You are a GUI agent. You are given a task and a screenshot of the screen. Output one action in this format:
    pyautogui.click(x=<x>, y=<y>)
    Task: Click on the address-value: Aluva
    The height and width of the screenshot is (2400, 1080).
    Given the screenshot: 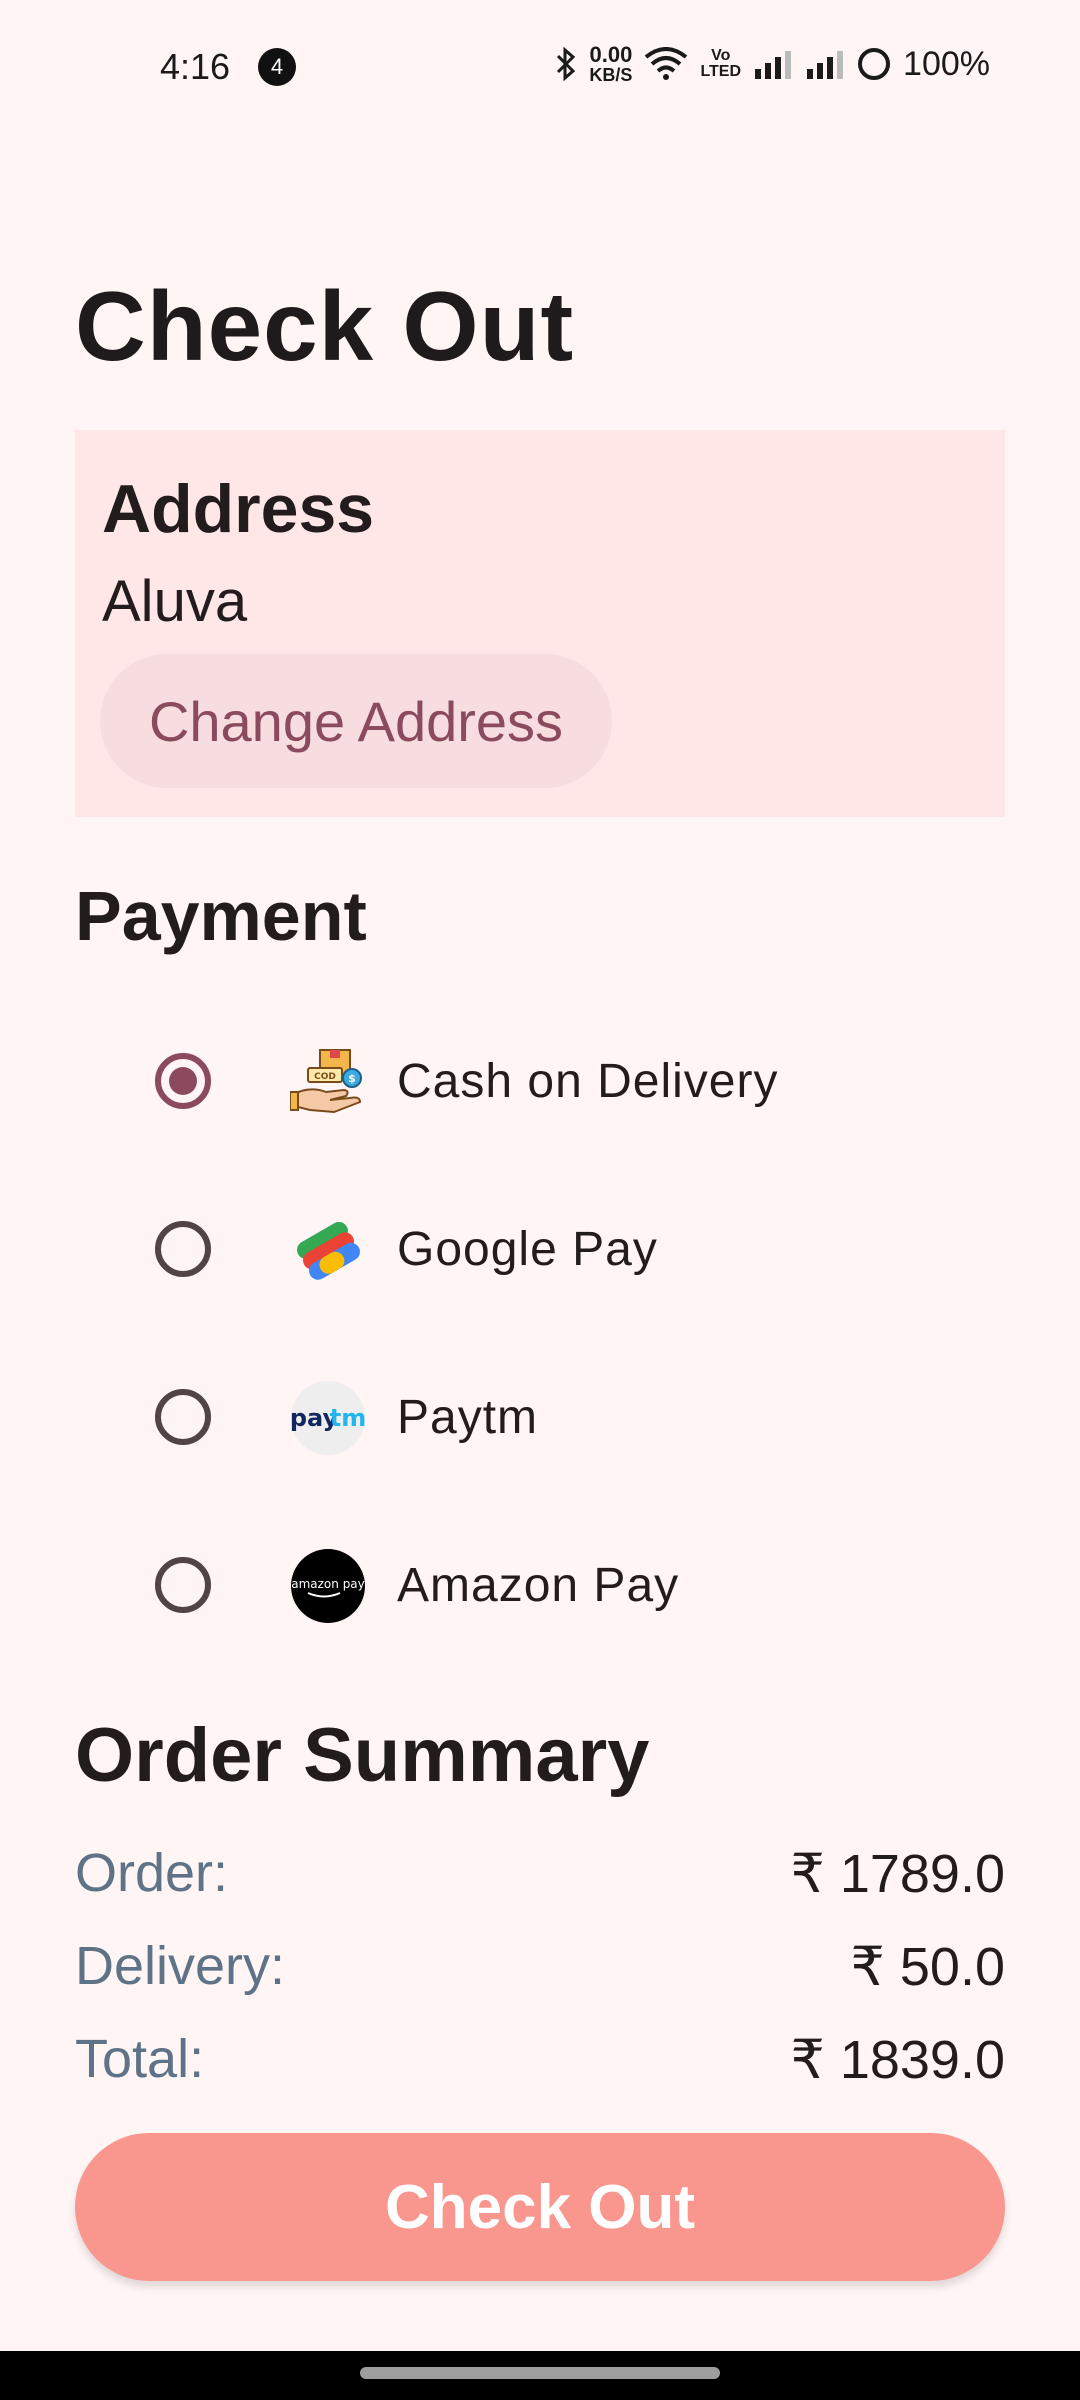 What is the action you would take?
    pyautogui.click(x=175, y=601)
    